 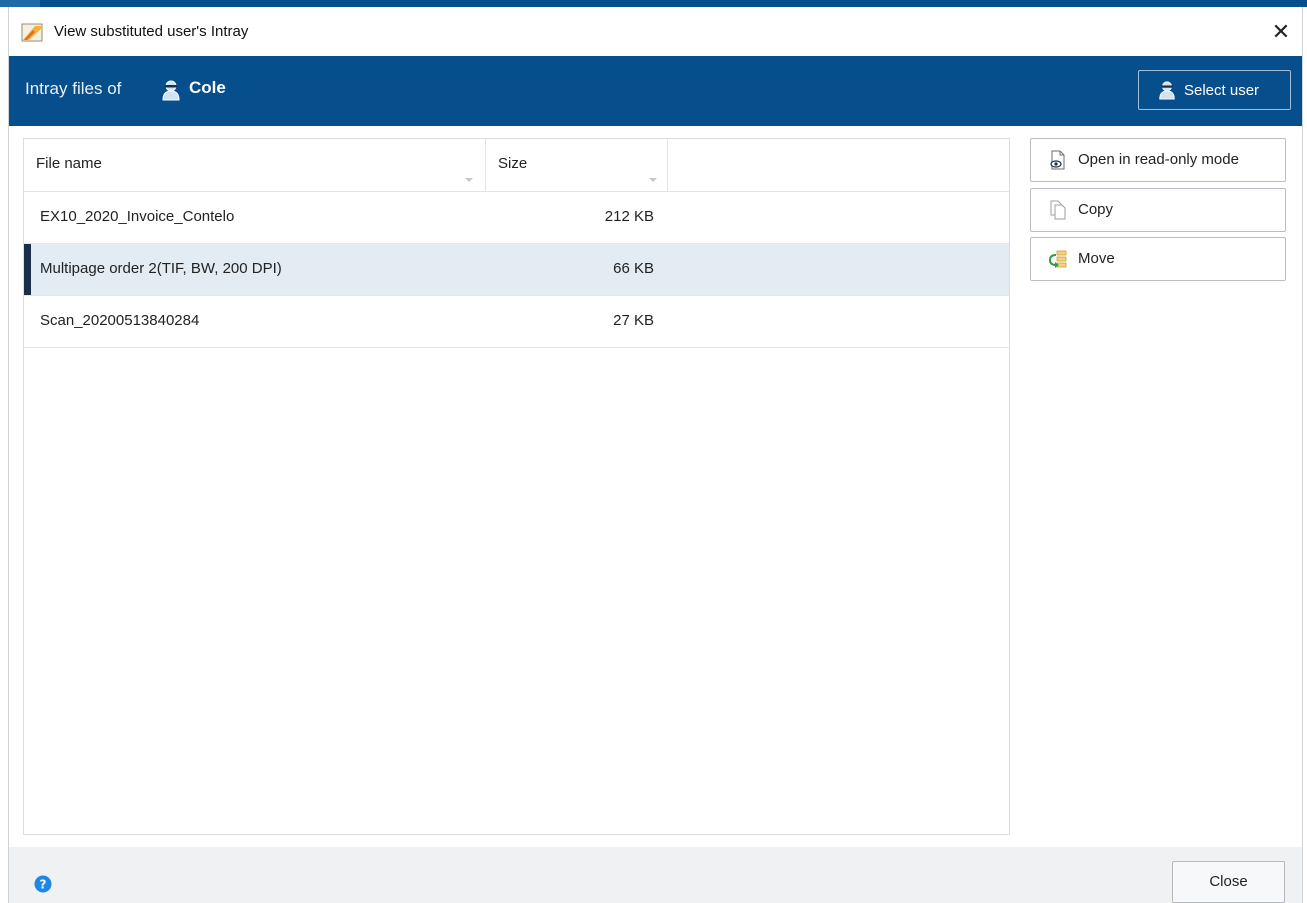 What do you see at coordinates (1058, 210) in the screenshot?
I see `copy-icon` at bounding box center [1058, 210].